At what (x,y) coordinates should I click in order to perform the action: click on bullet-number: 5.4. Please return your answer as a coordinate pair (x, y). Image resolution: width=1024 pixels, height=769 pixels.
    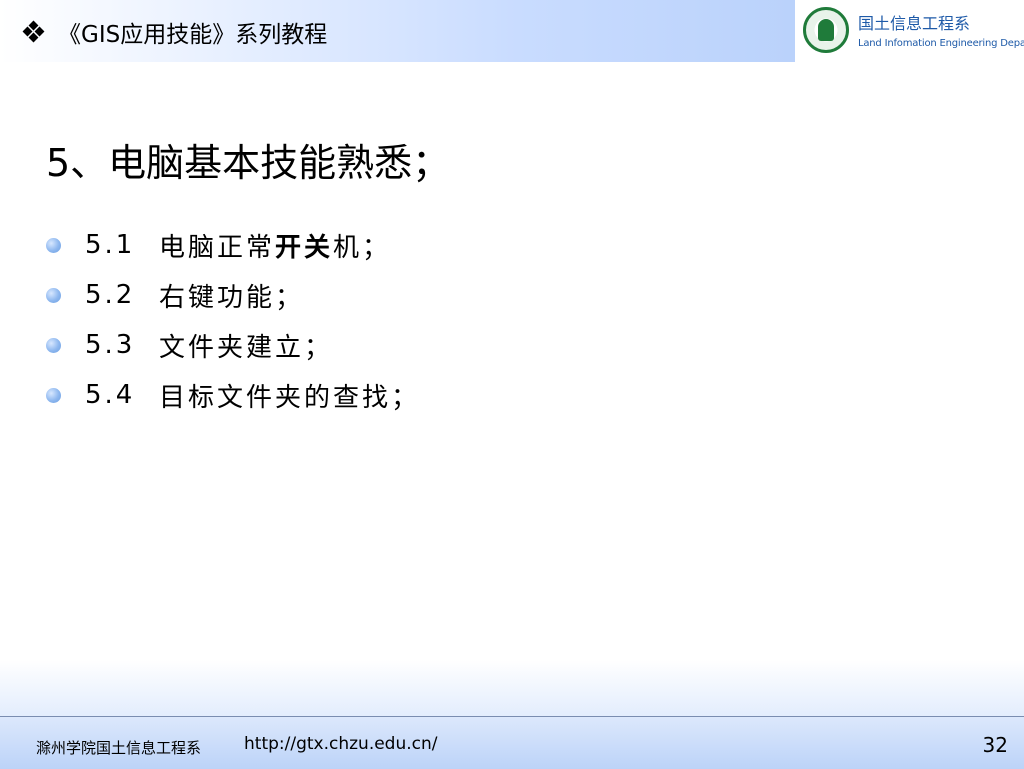
    Looking at the image, I should click on (110, 395).